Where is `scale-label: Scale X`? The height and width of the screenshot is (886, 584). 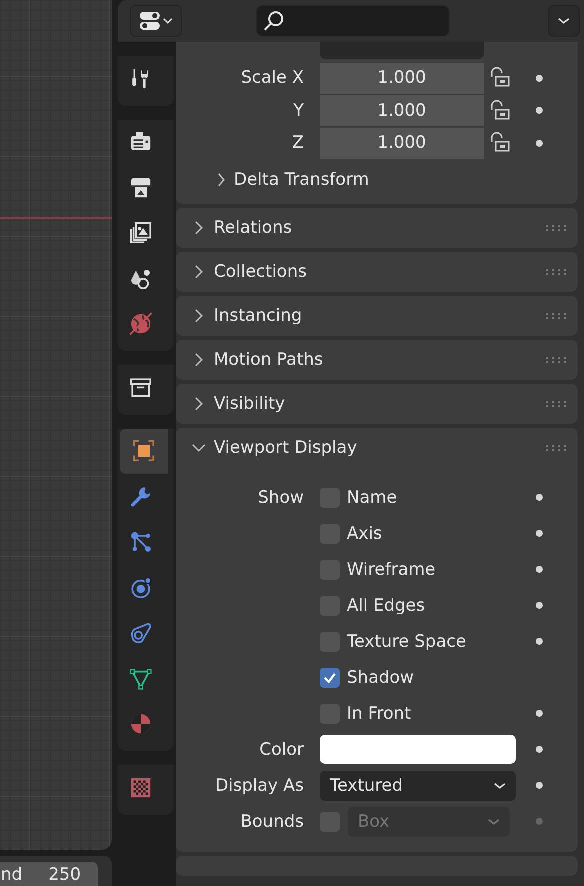 scale-label: Scale X is located at coordinates (272, 78).